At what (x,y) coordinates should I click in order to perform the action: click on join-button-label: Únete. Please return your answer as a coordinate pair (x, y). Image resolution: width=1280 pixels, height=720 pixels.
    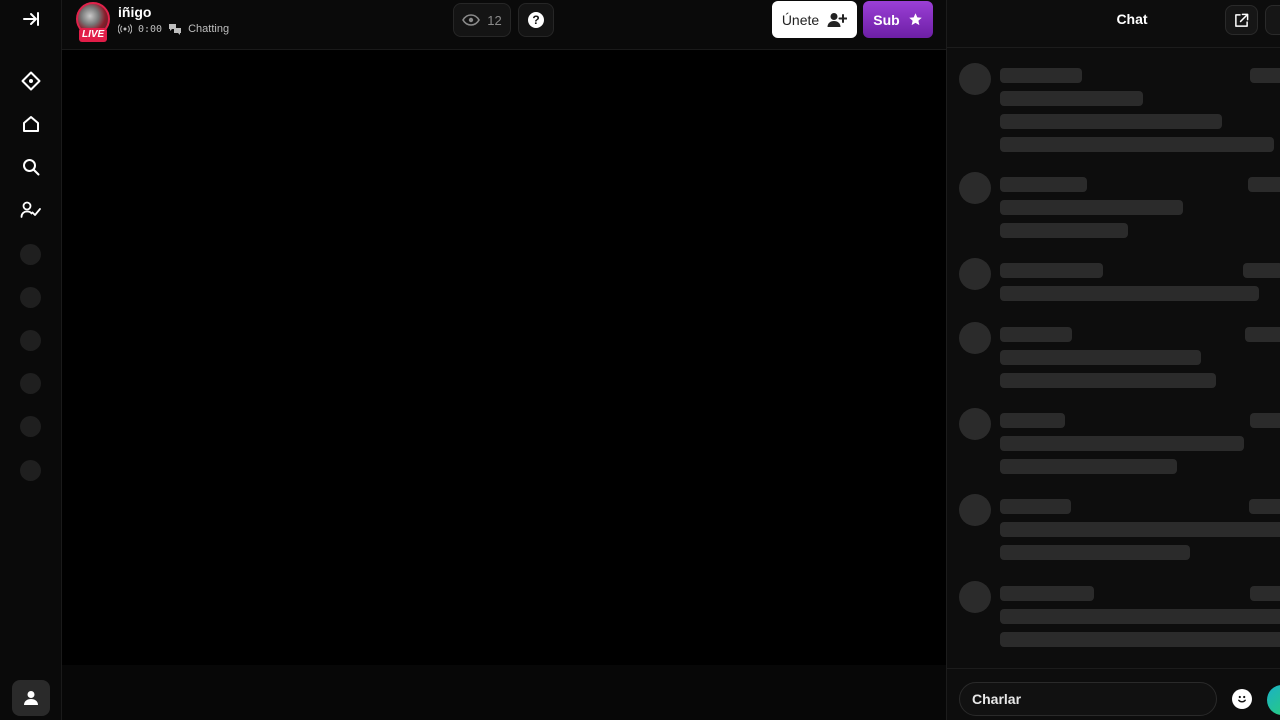
    Looking at the image, I should click on (800, 19).